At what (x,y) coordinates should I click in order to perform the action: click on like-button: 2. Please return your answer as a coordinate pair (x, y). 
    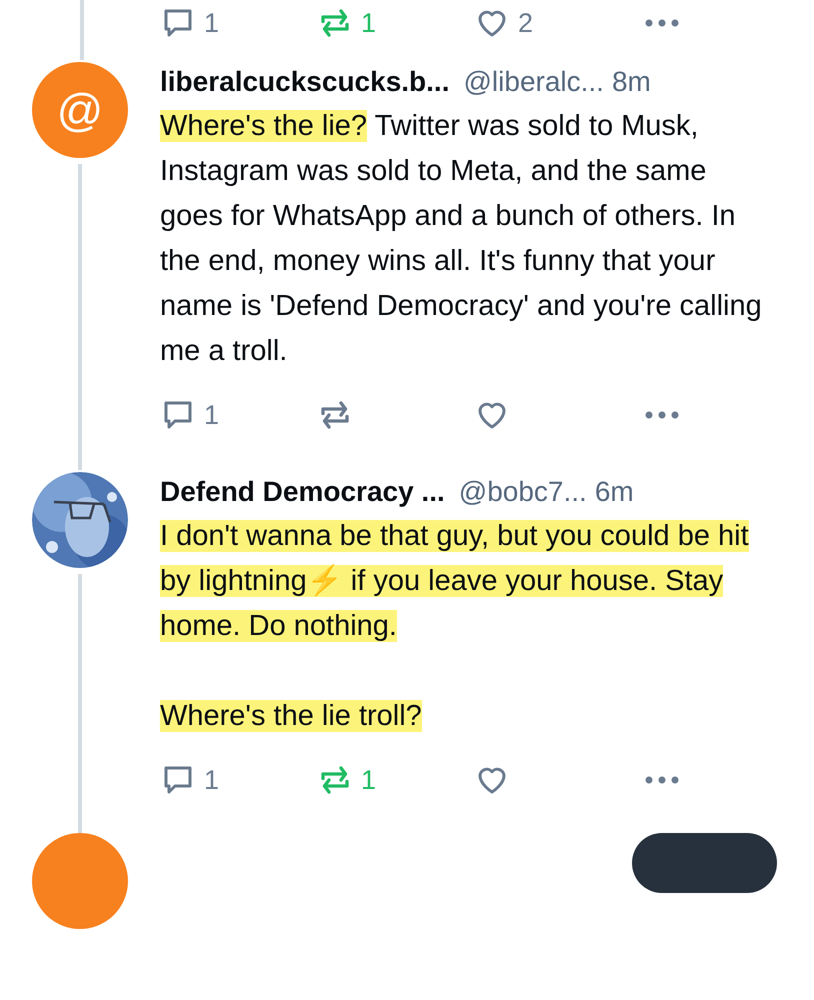
    Looking at the image, I should click on (552, 23).